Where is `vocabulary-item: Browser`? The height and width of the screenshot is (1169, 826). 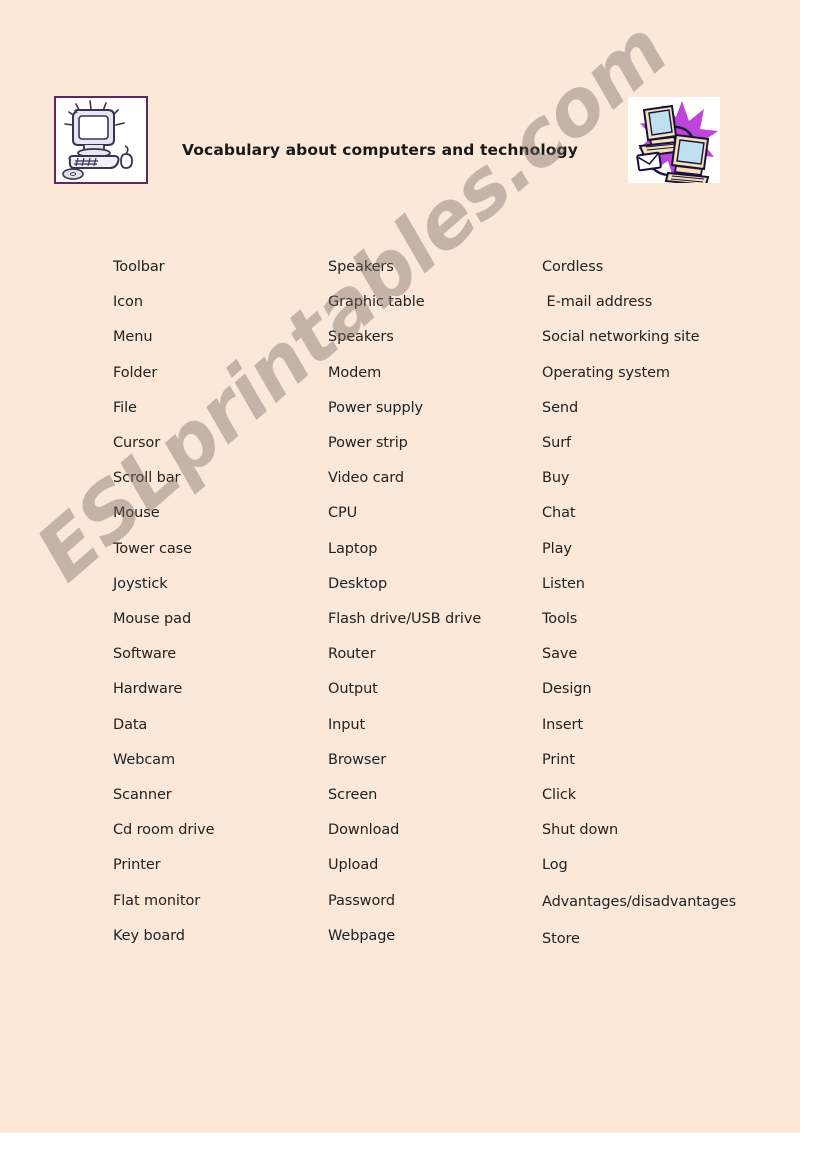 vocabulary-item: Browser is located at coordinates (357, 759).